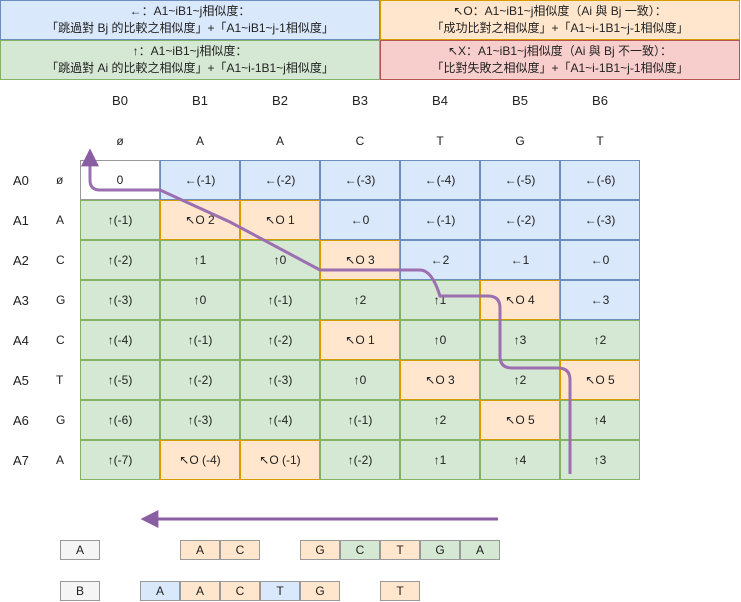 Image resolution: width=741 pixels, height=602 pixels. What do you see at coordinates (120, 420) in the screenshot?
I see `matrix-cell-6-0: ↑(-6)` at bounding box center [120, 420].